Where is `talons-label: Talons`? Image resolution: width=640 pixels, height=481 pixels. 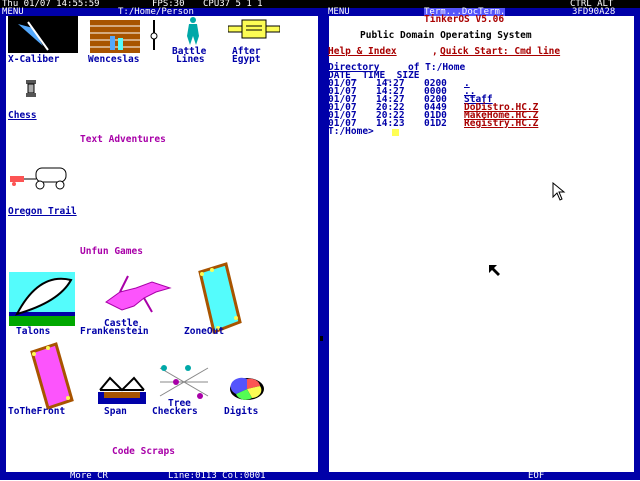 talons-label: Talons is located at coordinates (33, 332).